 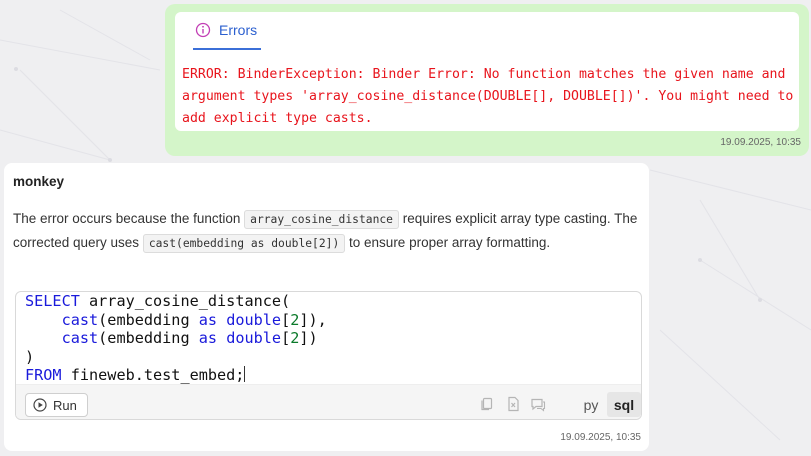 What do you see at coordinates (538, 404) in the screenshot?
I see `comment-icon` at bounding box center [538, 404].